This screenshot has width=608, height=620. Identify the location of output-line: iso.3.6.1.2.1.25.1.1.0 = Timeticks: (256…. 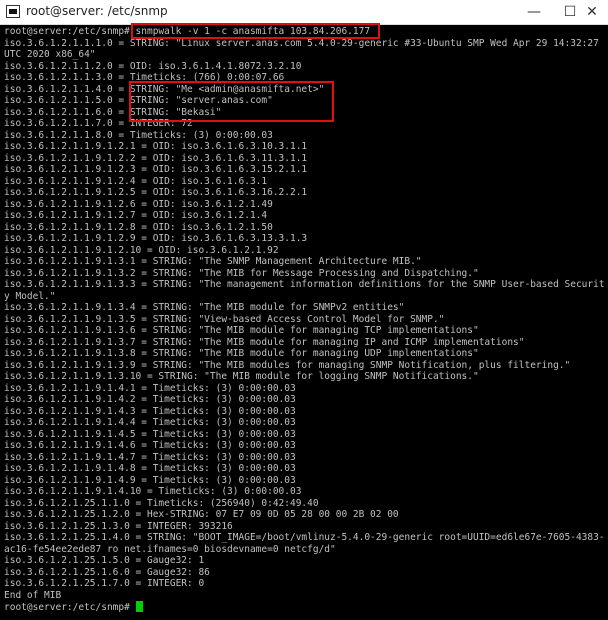
(161, 503).